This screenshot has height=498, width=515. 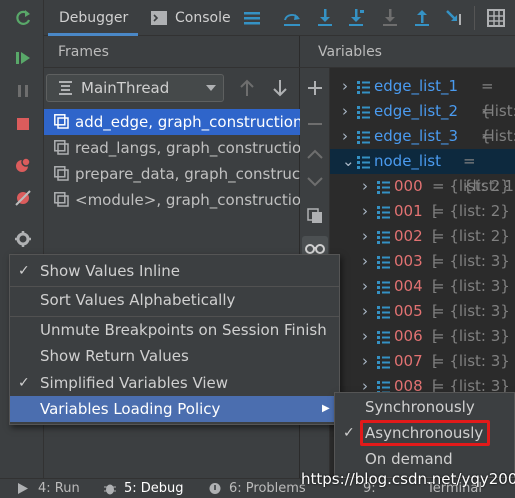 What do you see at coordinates (408, 336) in the screenshot?
I see `variable-name: 006` at bounding box center [408, 336].